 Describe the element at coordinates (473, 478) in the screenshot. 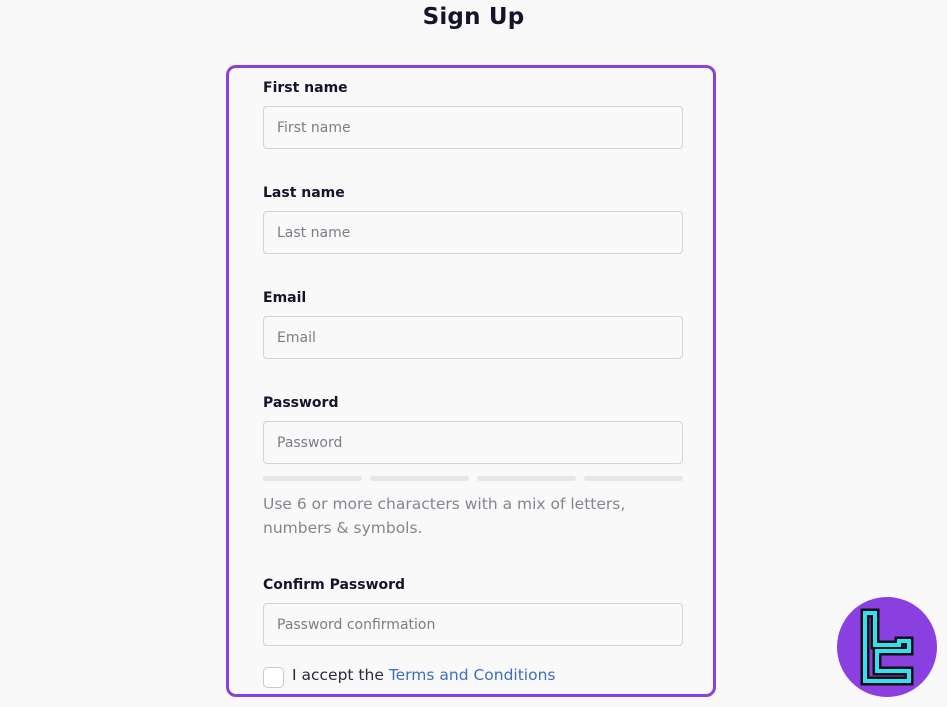

I see `password-strength-meter` at that location.